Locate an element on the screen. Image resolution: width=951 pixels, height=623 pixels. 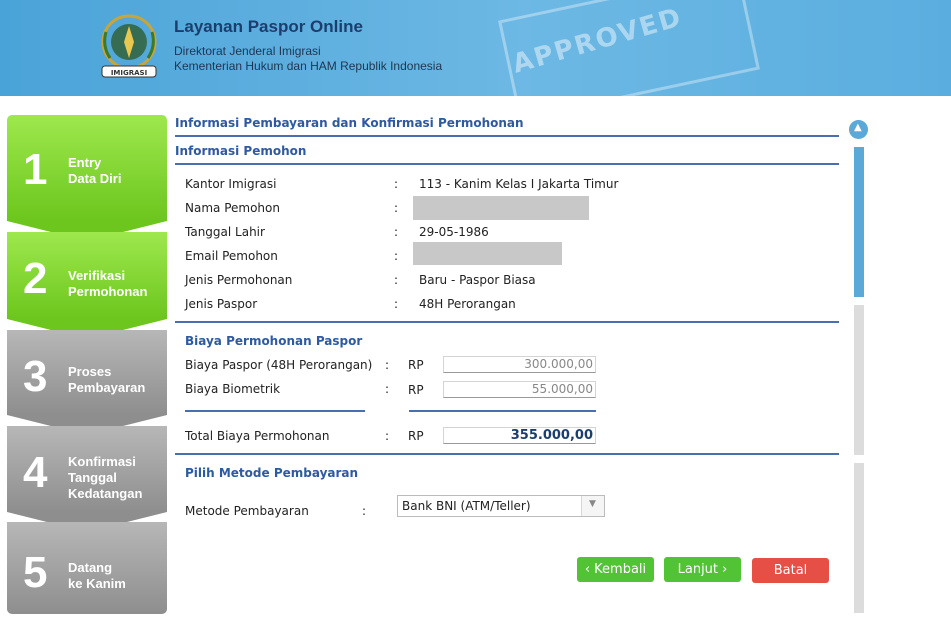
payment-method-label: Metode Pembayaran is located at coordinates (247, 511).